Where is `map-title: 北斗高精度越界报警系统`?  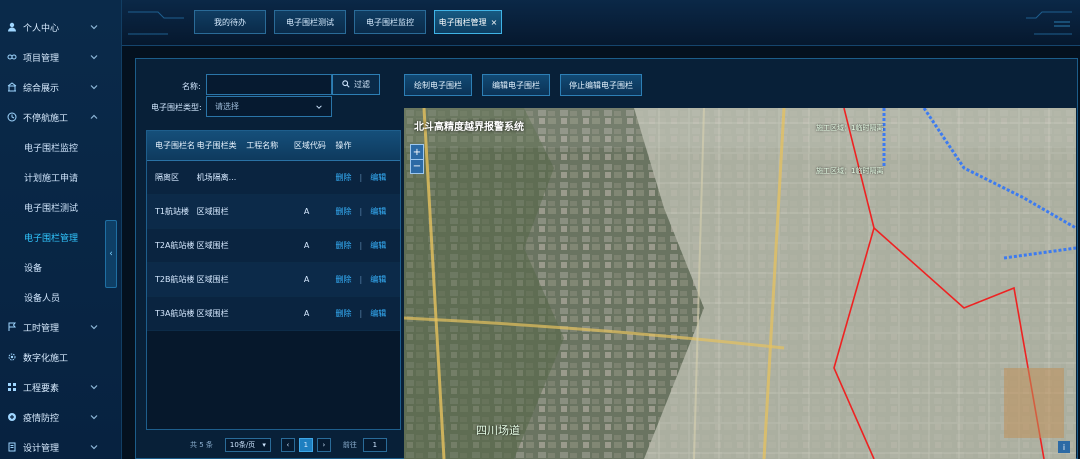 map-title: 北斗高精度越界报警系统 is located at coordinates (469, 127).